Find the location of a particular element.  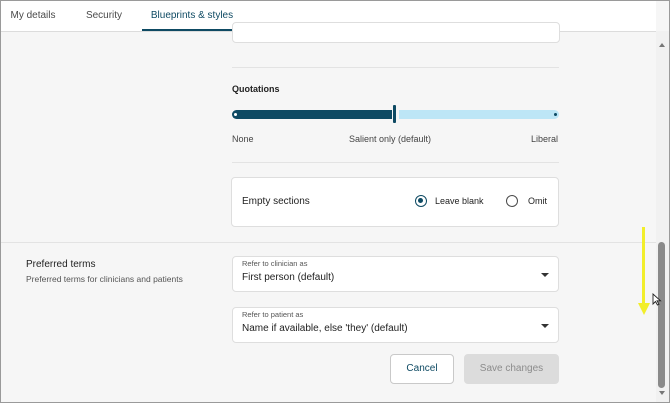

tab-blueprints-styles: Blueprints & styles is located at coordinates (192, 16).